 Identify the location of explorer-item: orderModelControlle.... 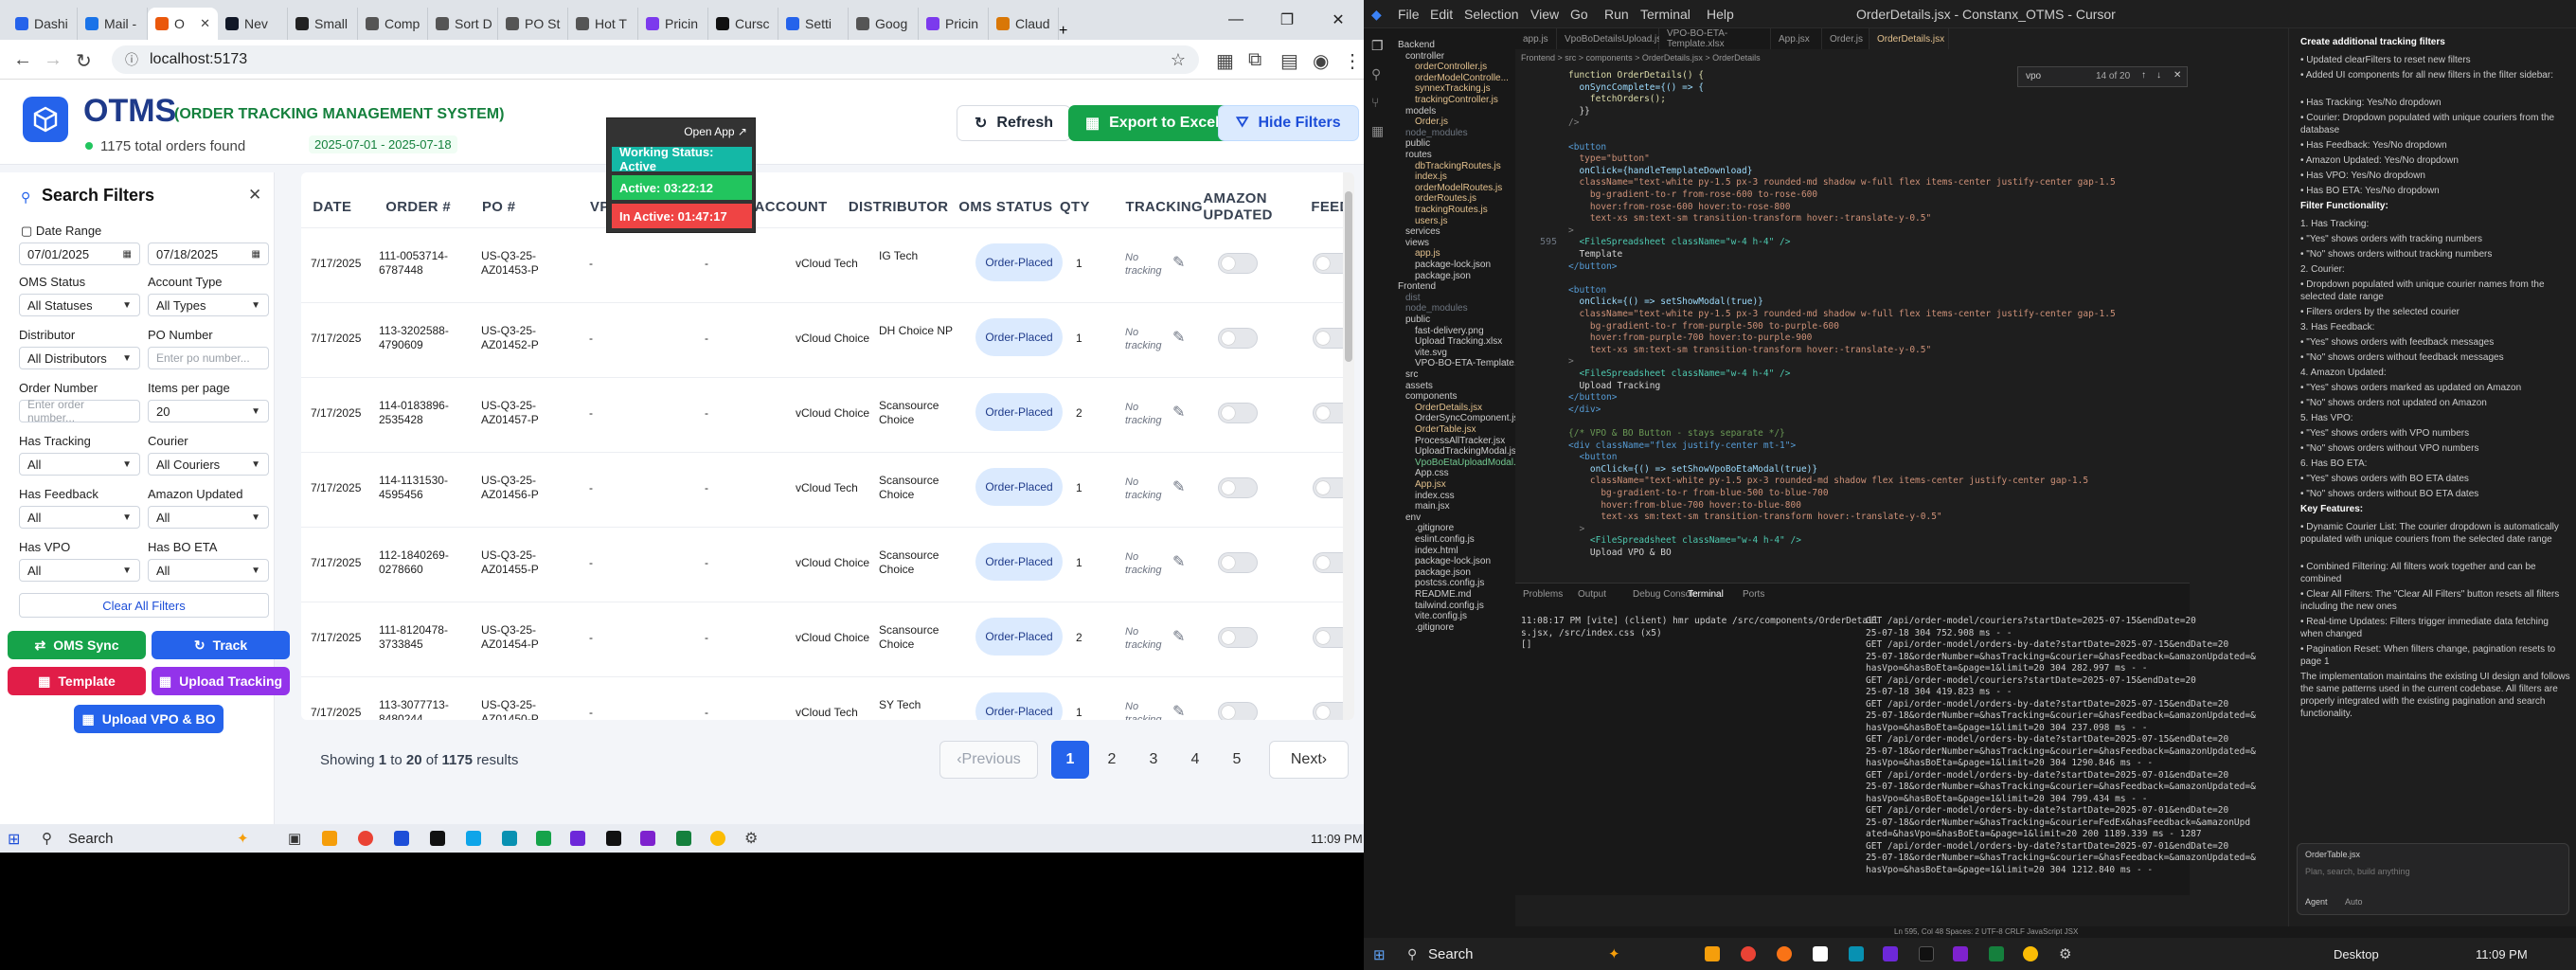
(1462, 78).